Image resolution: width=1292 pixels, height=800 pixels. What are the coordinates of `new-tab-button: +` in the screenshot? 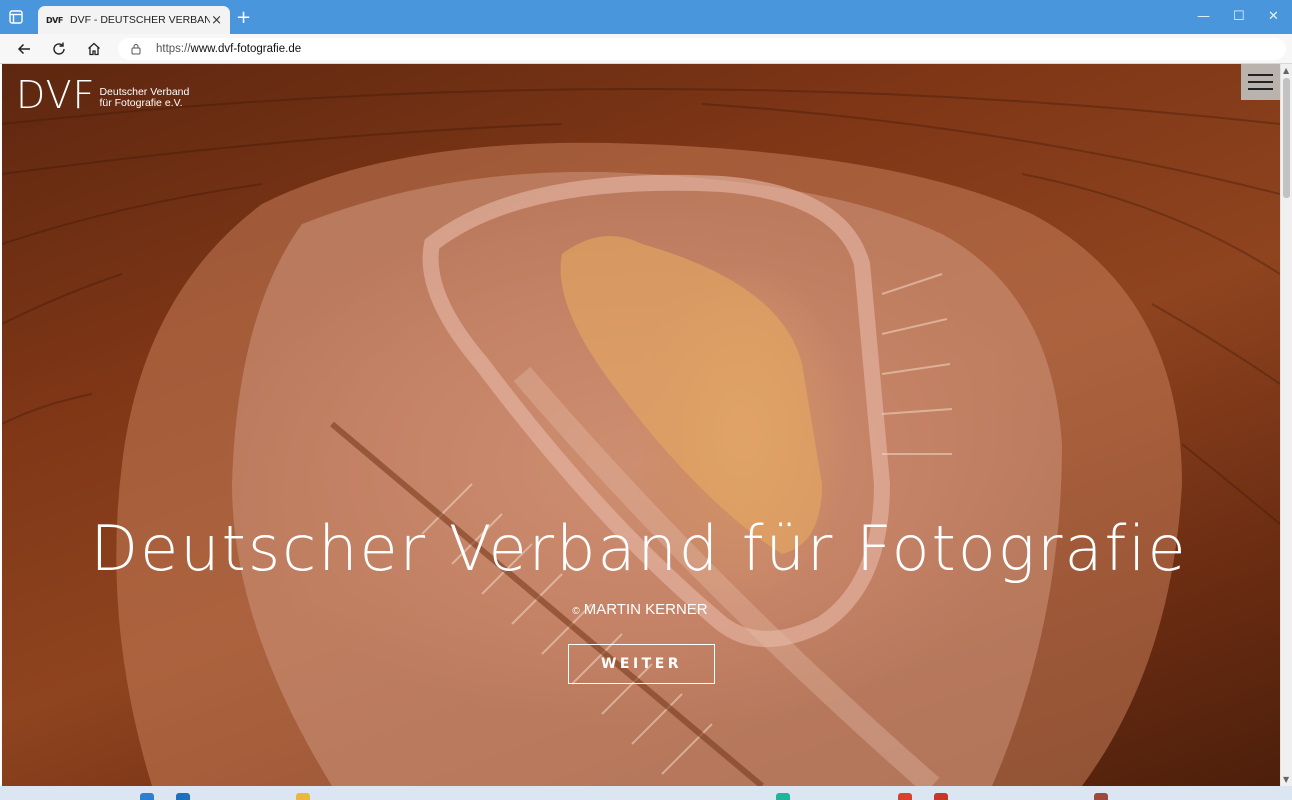 It's located at (243, 18).